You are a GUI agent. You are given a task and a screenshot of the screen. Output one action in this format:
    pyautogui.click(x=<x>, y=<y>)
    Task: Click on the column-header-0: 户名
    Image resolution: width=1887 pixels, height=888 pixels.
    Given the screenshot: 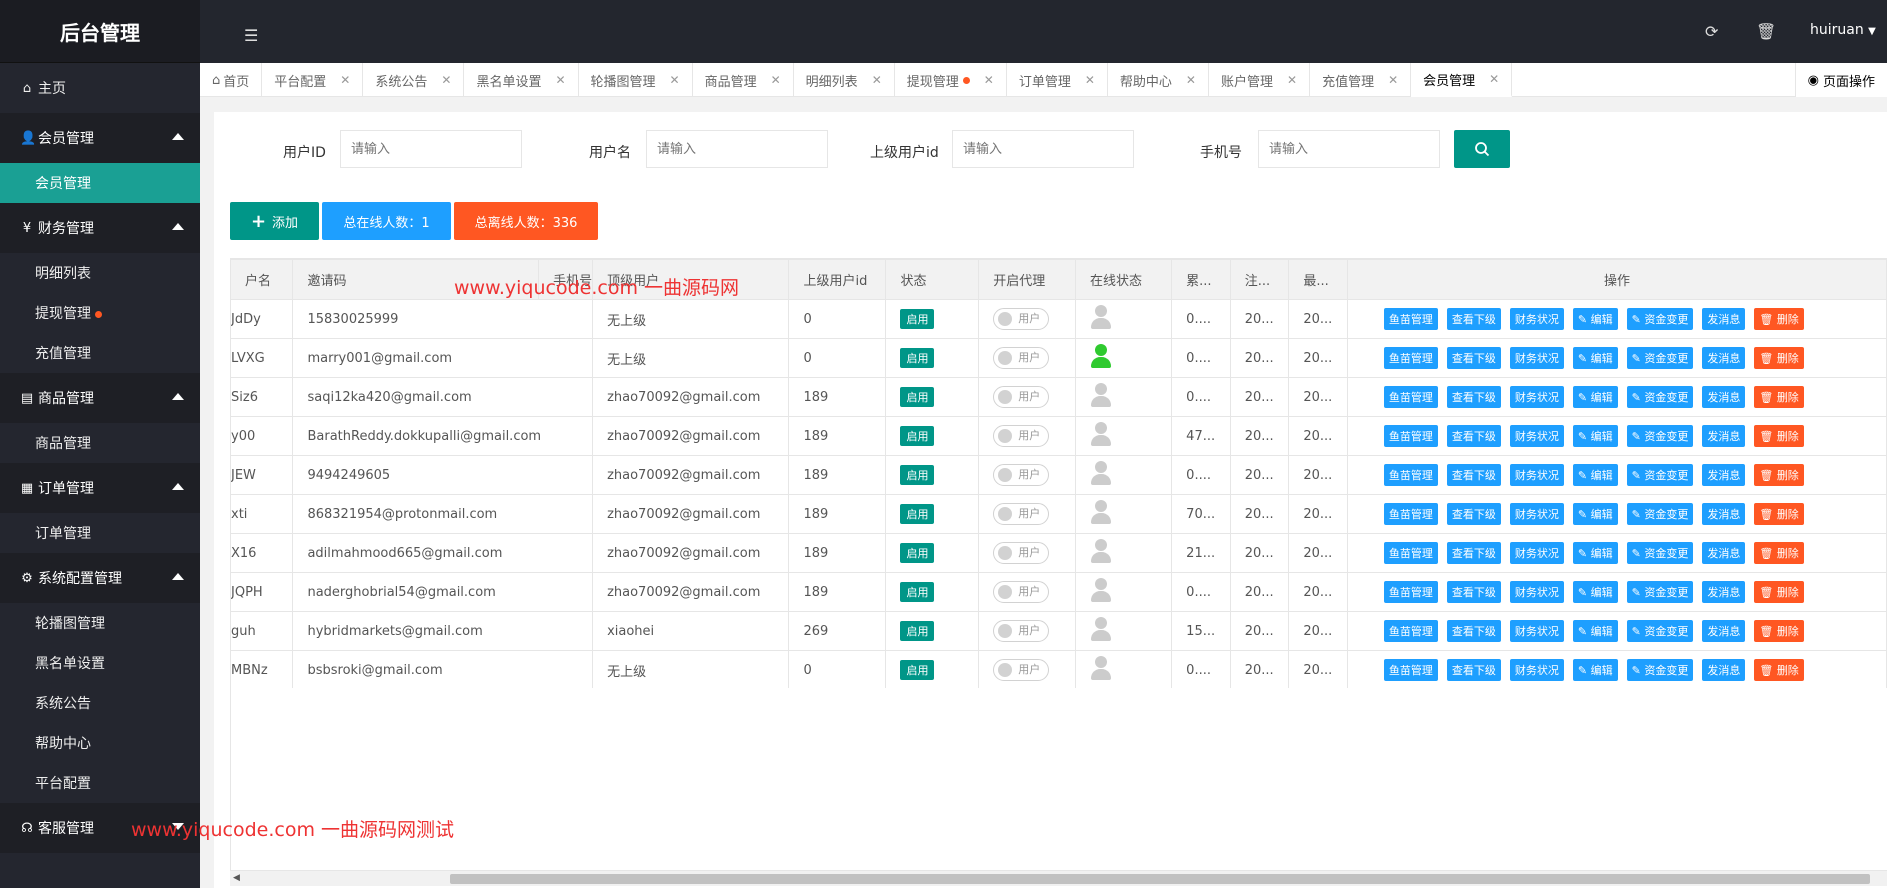 What is the action you would take?
    pyautogui.click(x=262, y=279)
    